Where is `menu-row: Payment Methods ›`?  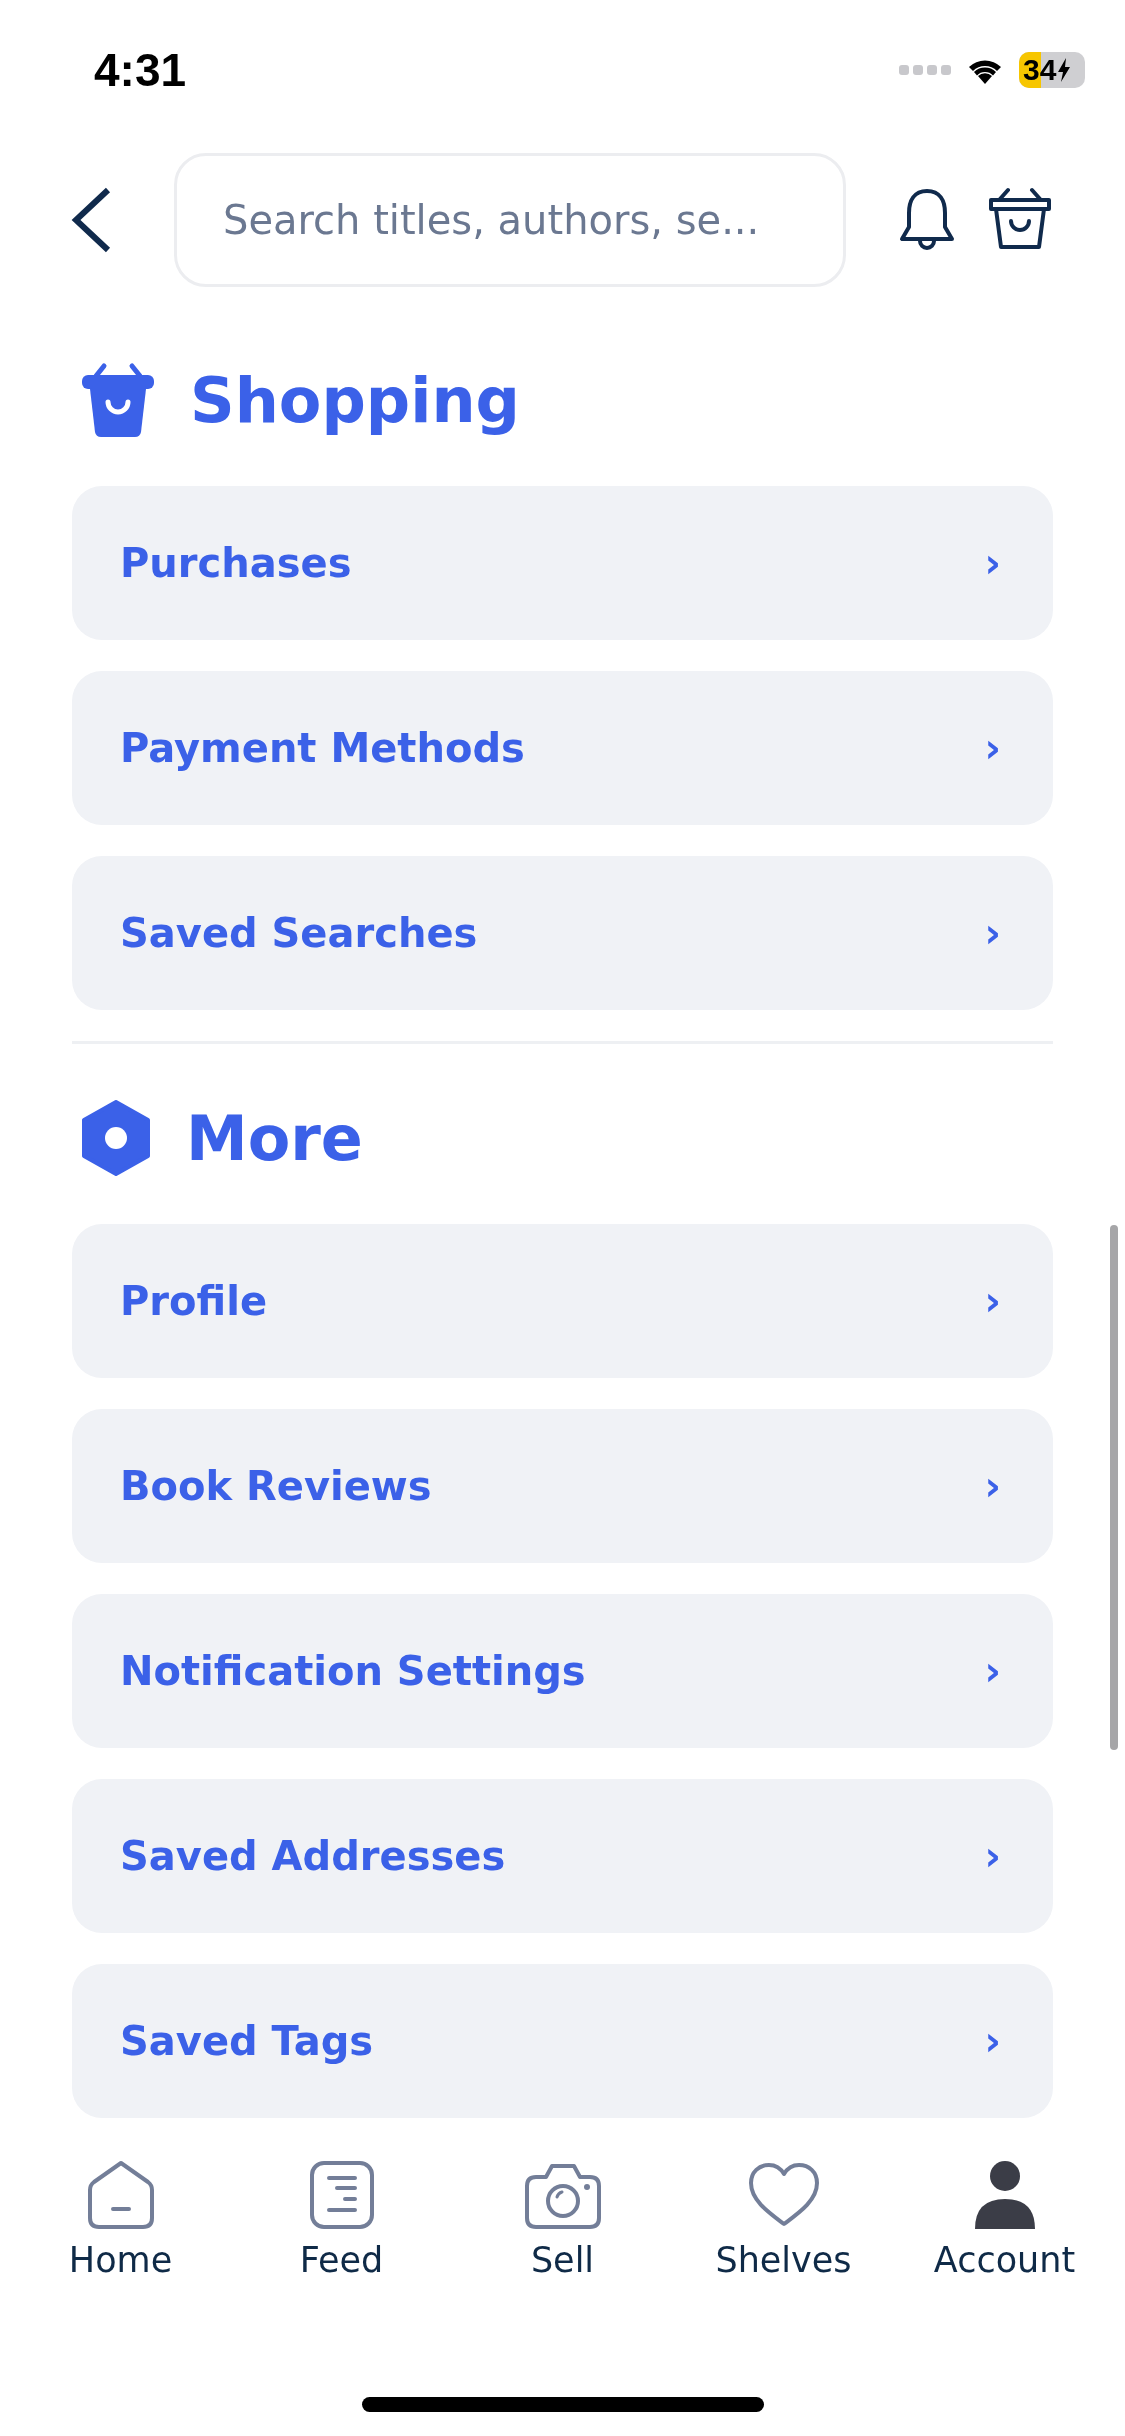
menu-row: Payment Methods › is located at coordinates (562, 748).